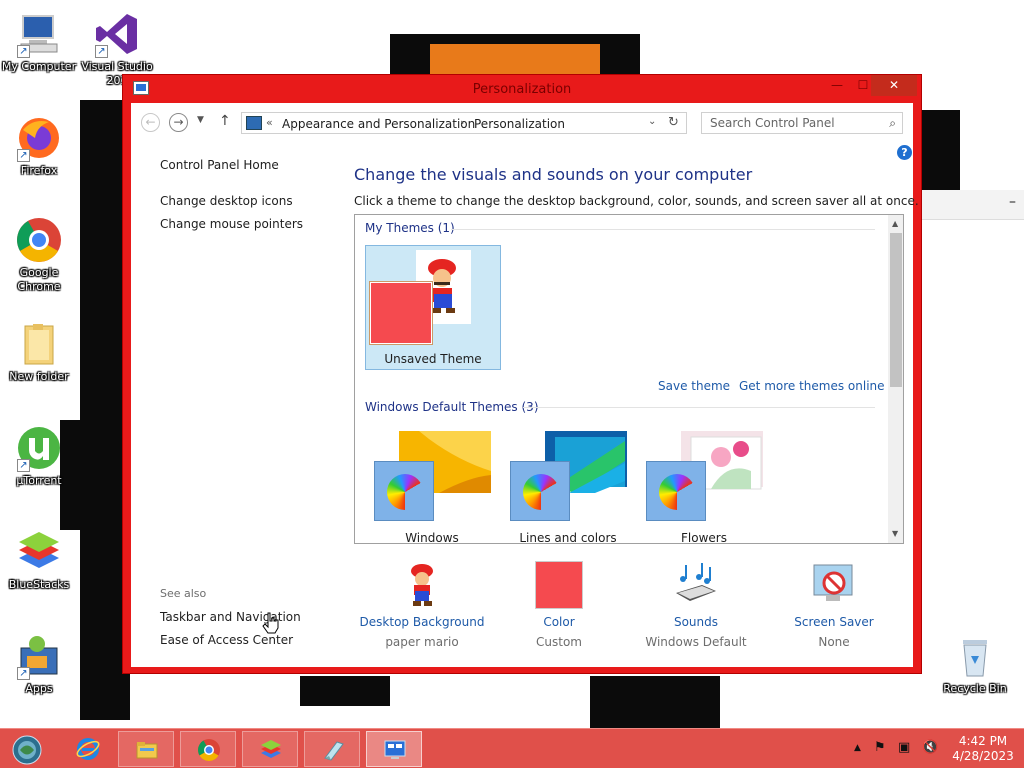 The width and height of the screenshot is (1024, 768). I want to click on my-themes-header: My Themes (1), so click(410, 228).